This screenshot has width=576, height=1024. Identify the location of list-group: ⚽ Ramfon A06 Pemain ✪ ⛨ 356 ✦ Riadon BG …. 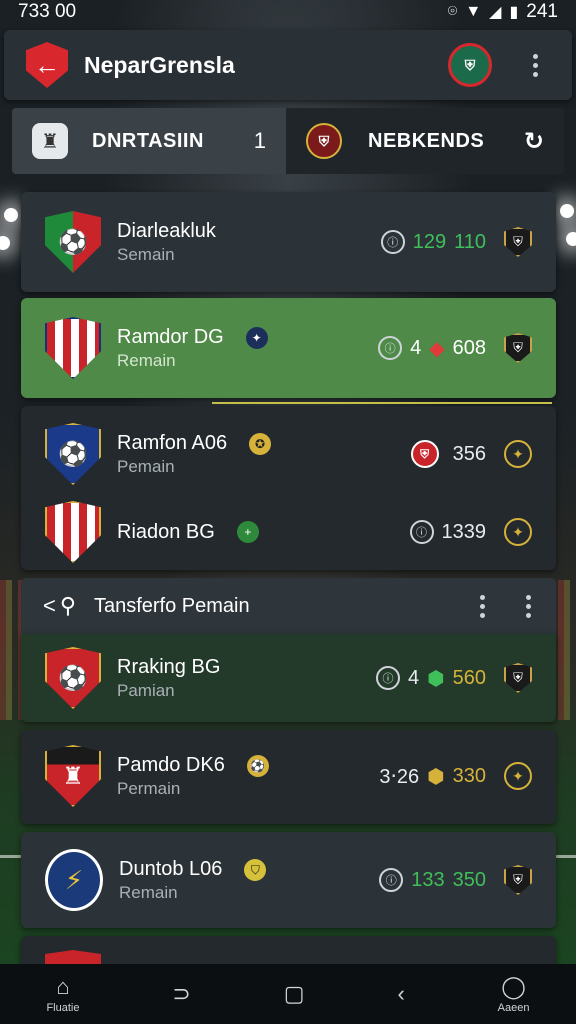
(288, 488).